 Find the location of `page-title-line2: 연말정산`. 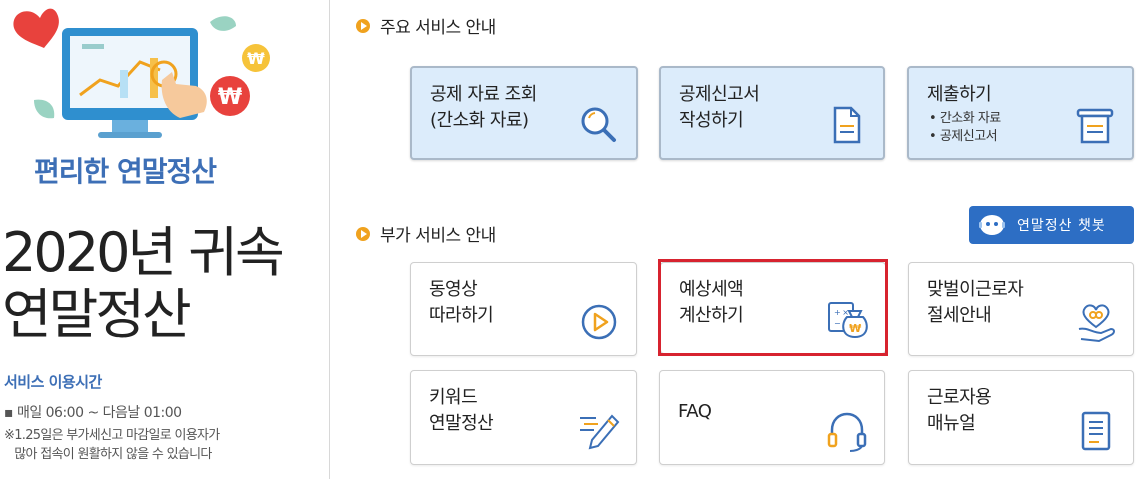

page-title-line2: 연말정산 is located at coordinates (97, 314).